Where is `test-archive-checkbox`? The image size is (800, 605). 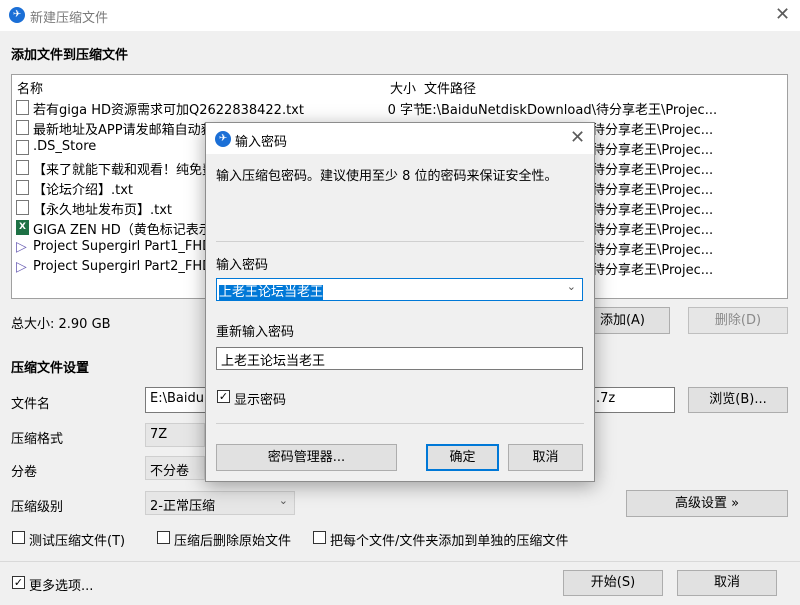
test-archive-checkbox is located at coordinates (18, 537).